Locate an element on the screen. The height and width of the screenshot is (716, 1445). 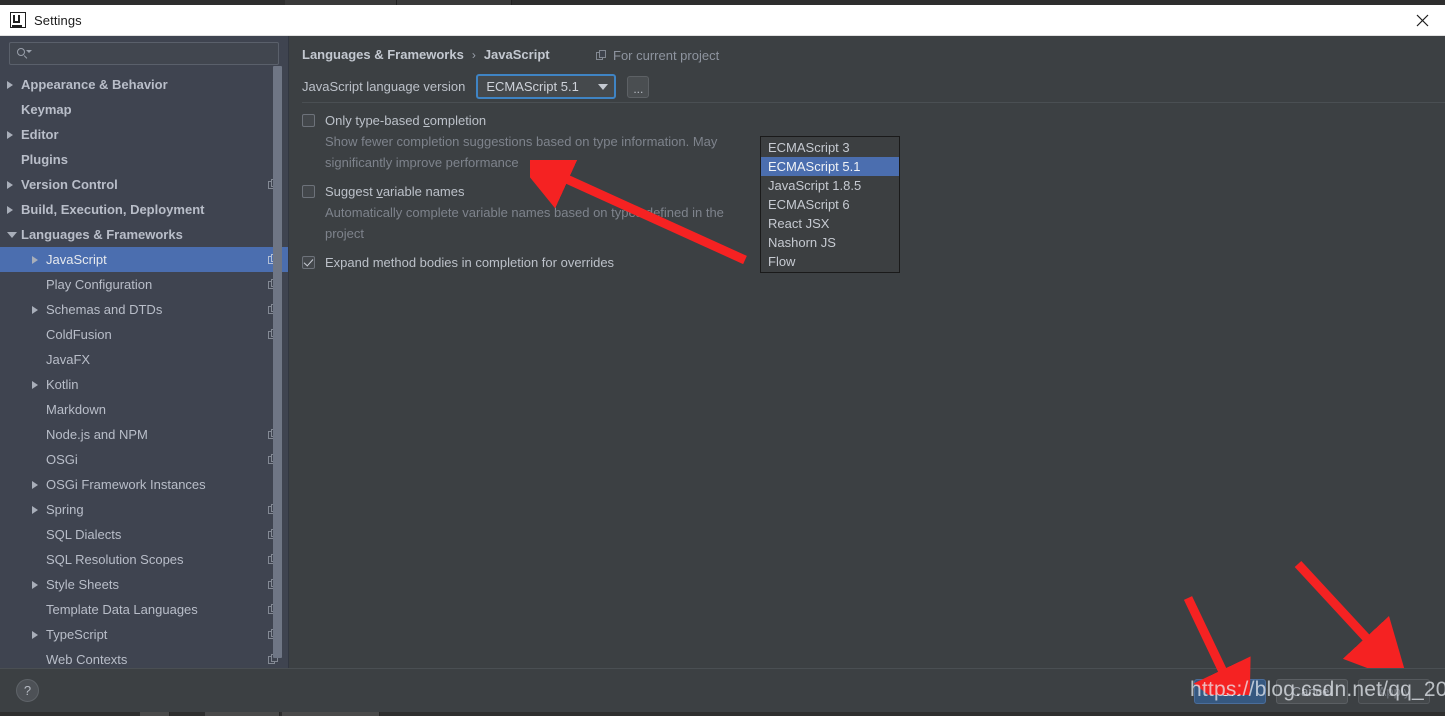
sidebar-item-schemas-and-dtds: Schemas and DTDs is located at coordinates (144, 309).